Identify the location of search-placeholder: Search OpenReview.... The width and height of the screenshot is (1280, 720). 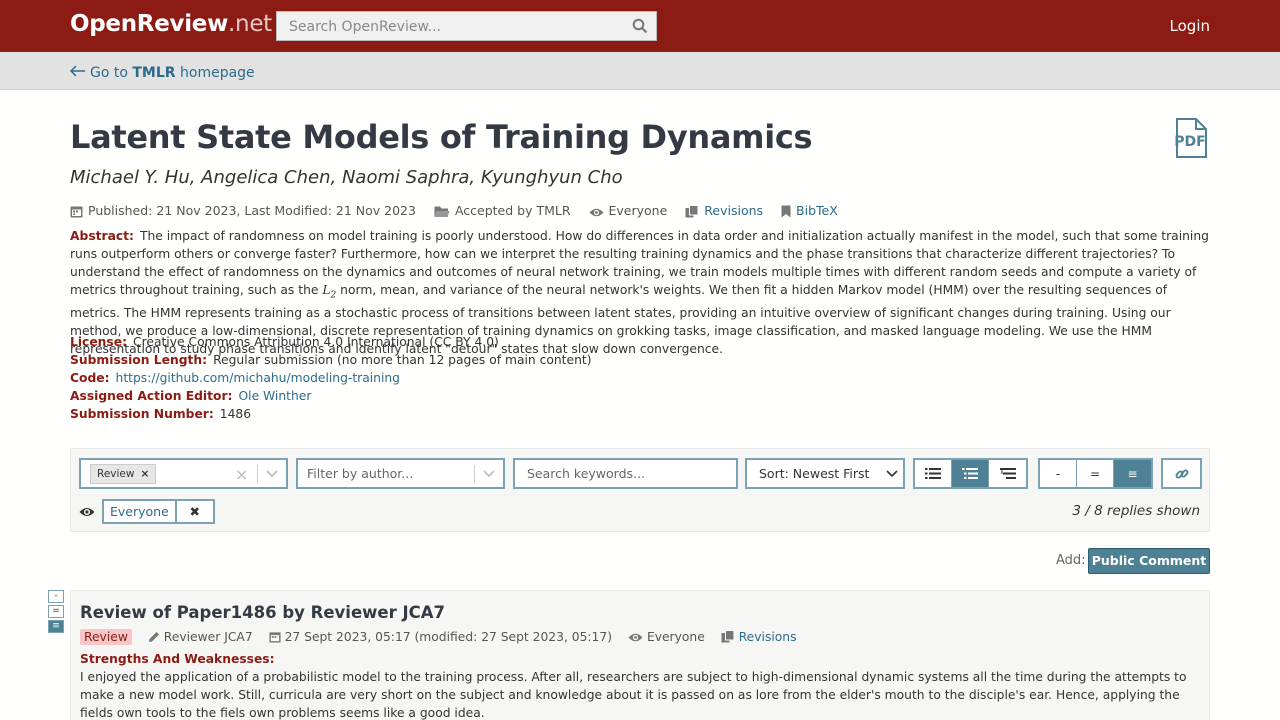
(365, 27).